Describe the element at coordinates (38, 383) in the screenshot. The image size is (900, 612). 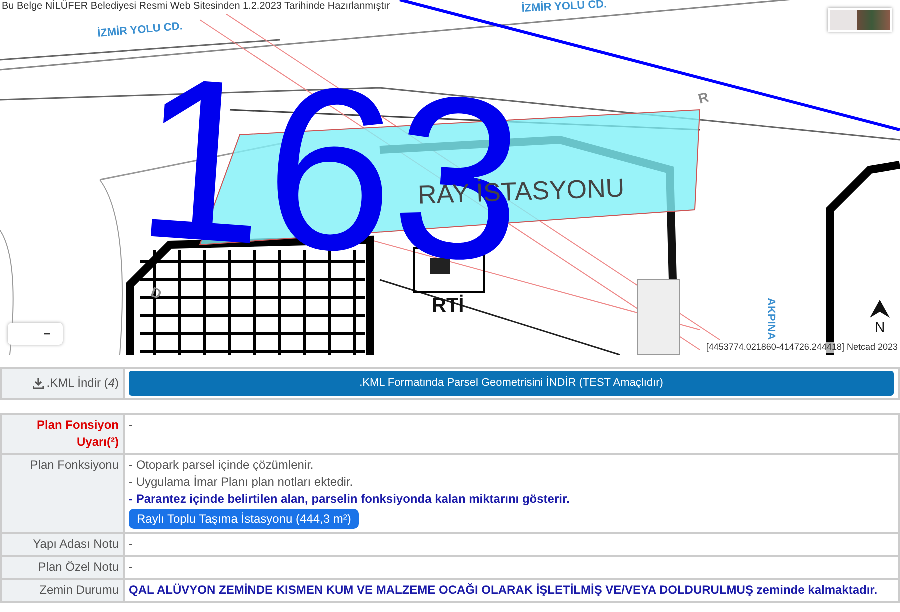
I see `download-icon` at that location.